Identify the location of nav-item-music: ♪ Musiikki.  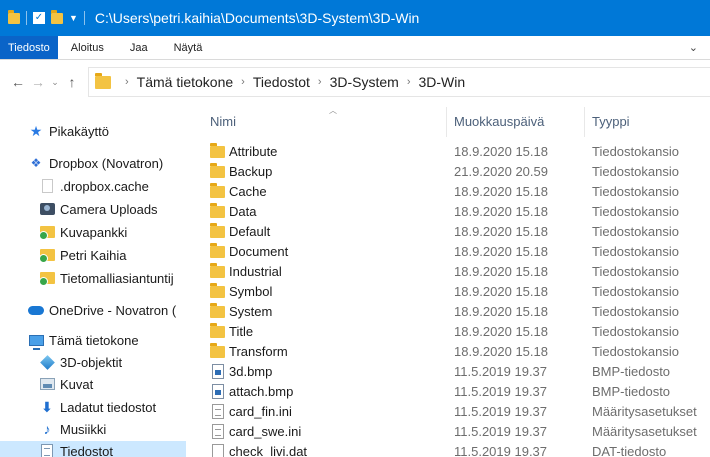
(93, 429).